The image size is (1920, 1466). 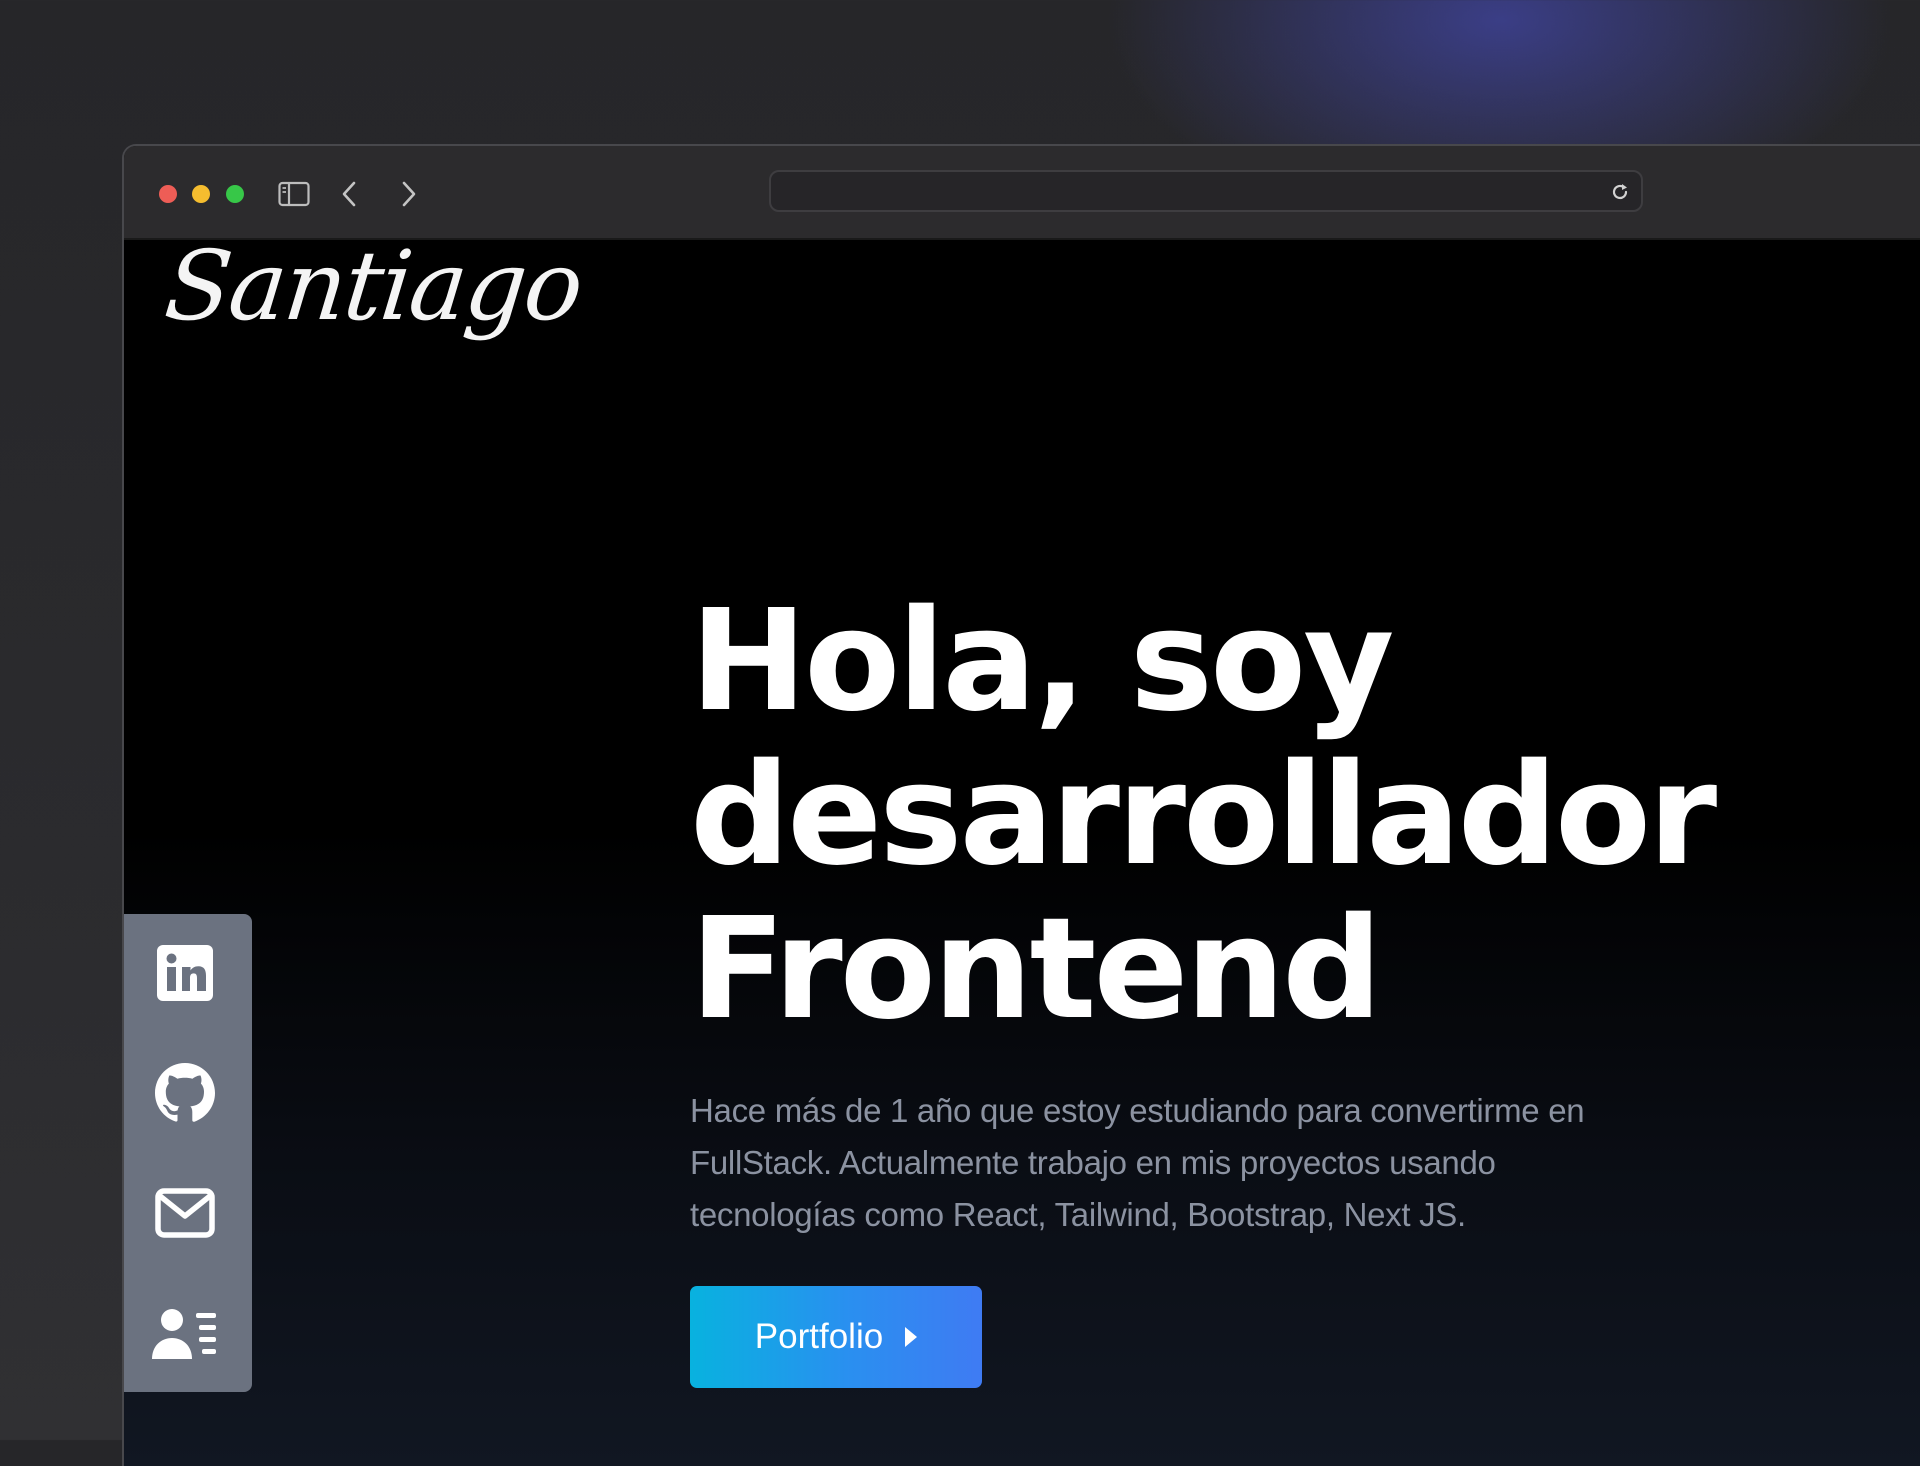 I want to click on back-icon, so click(x=350, y=194).